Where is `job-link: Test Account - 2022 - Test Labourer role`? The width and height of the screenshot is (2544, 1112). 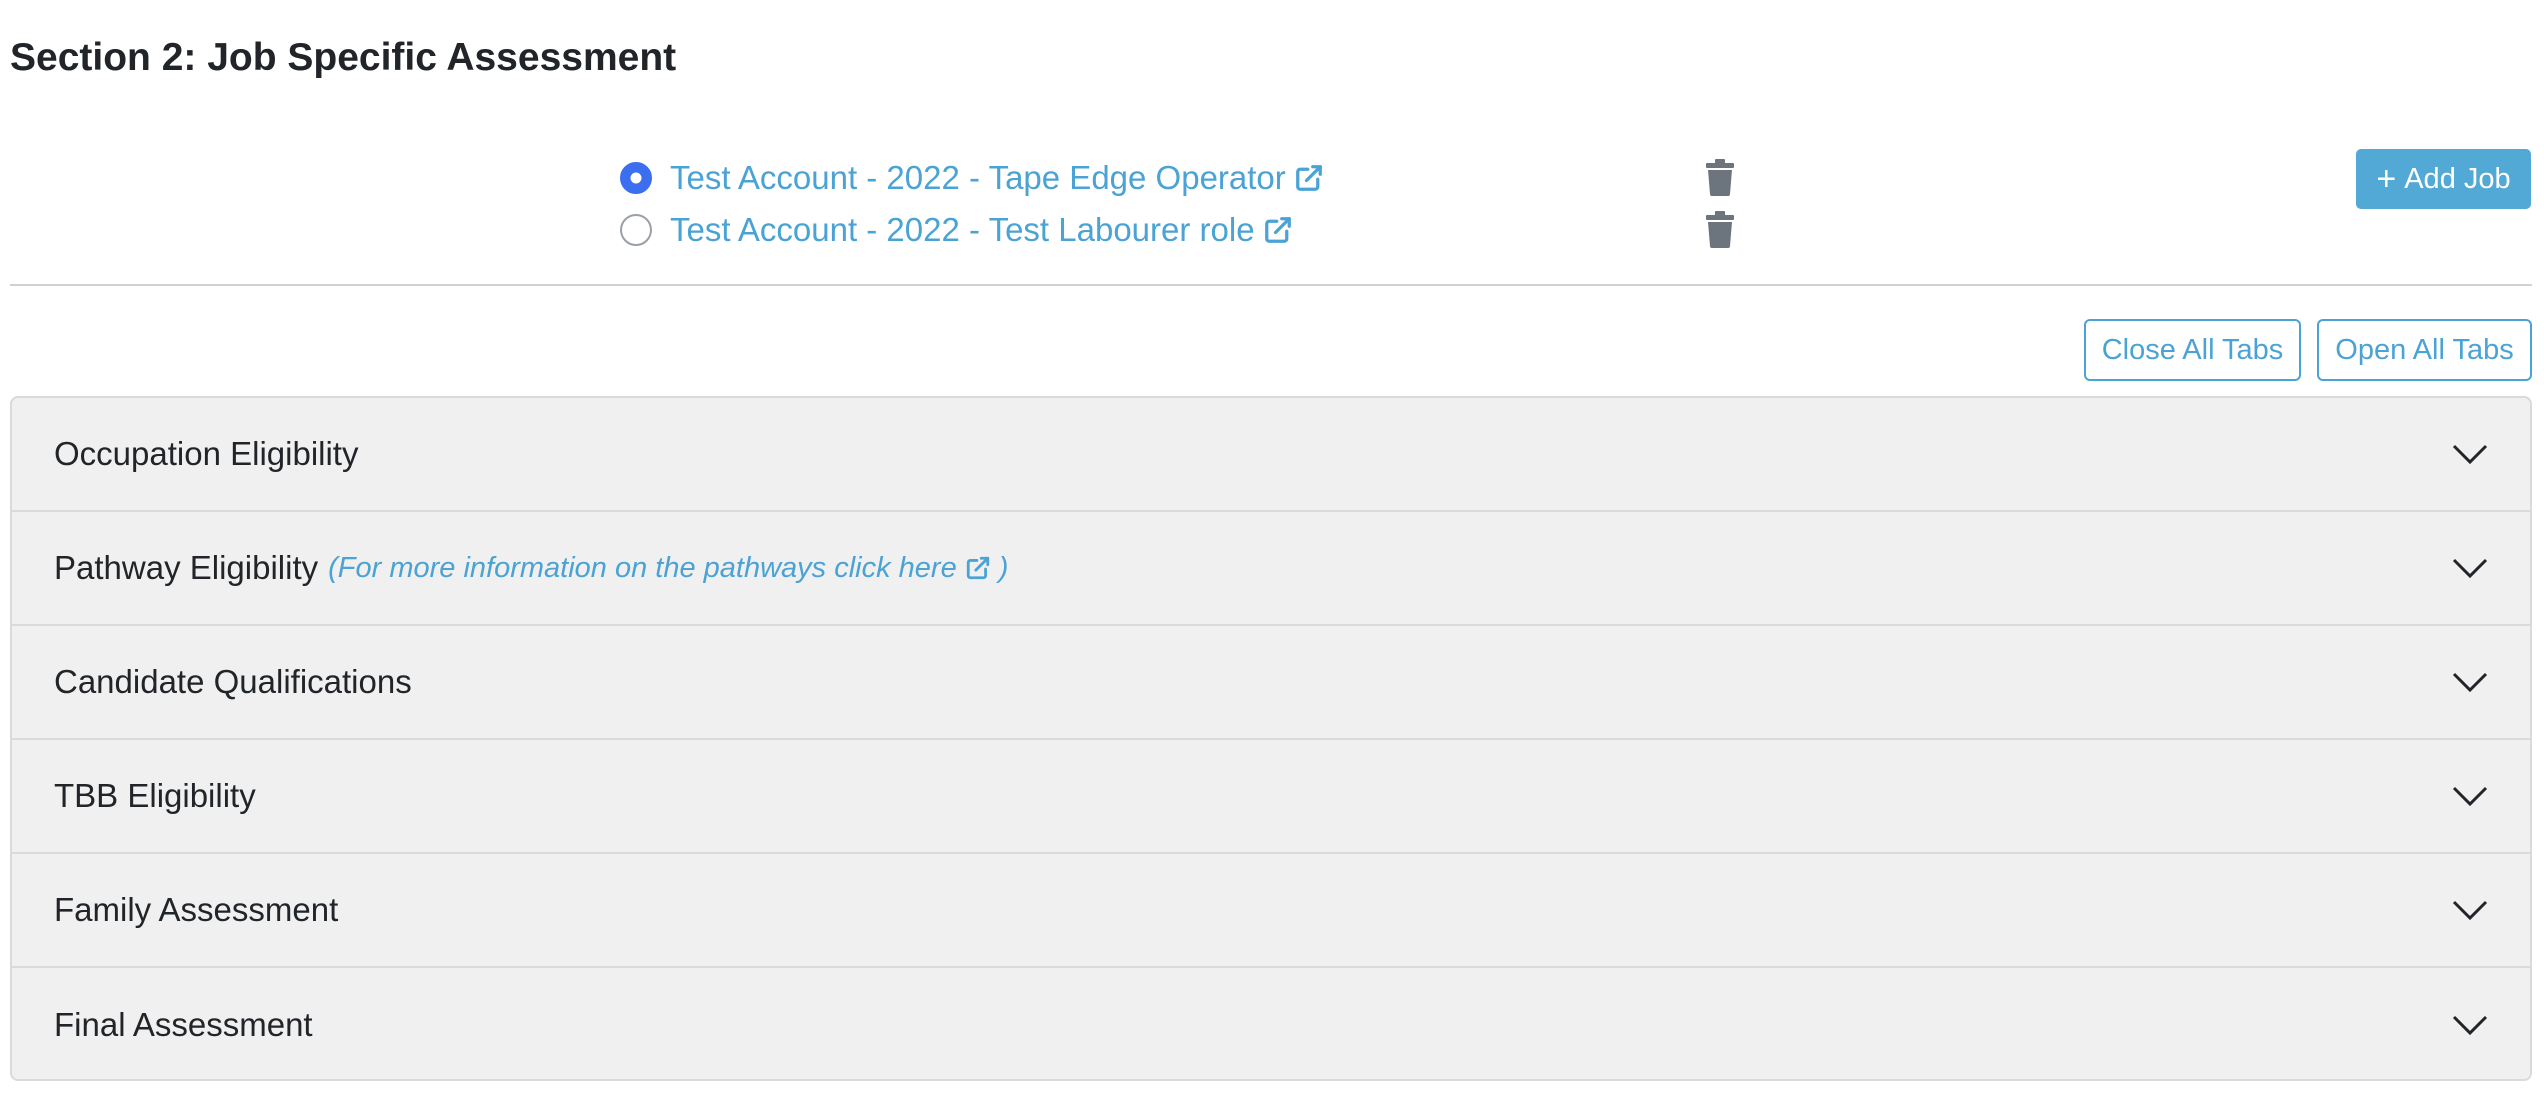 job-link: Test Account - 2022 - Test Labourer role is located at coordinates (981, 230).